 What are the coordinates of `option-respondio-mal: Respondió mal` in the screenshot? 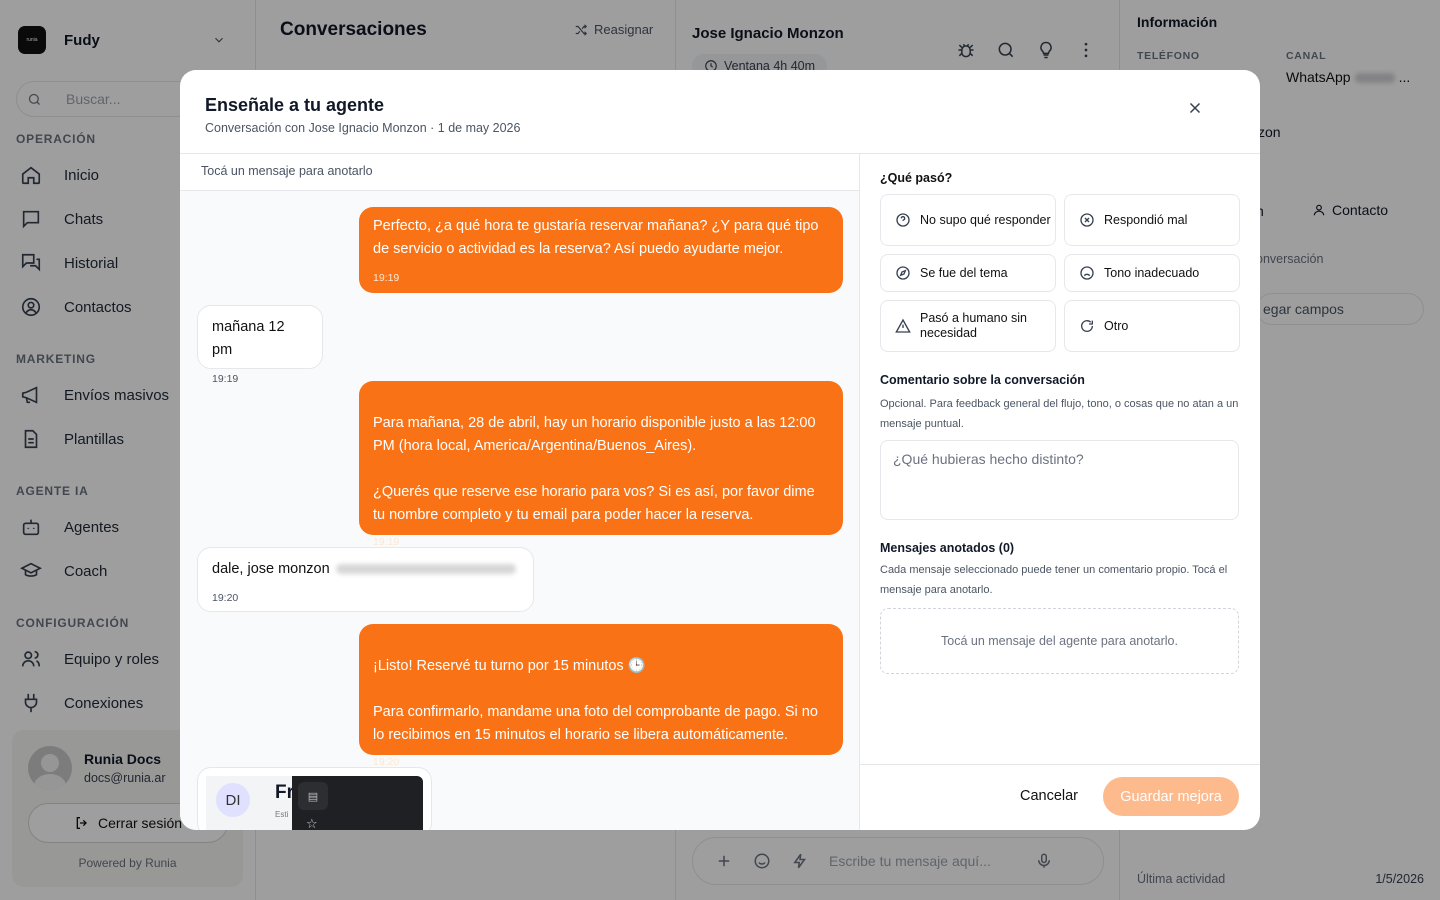 It's located at (1152, 220).